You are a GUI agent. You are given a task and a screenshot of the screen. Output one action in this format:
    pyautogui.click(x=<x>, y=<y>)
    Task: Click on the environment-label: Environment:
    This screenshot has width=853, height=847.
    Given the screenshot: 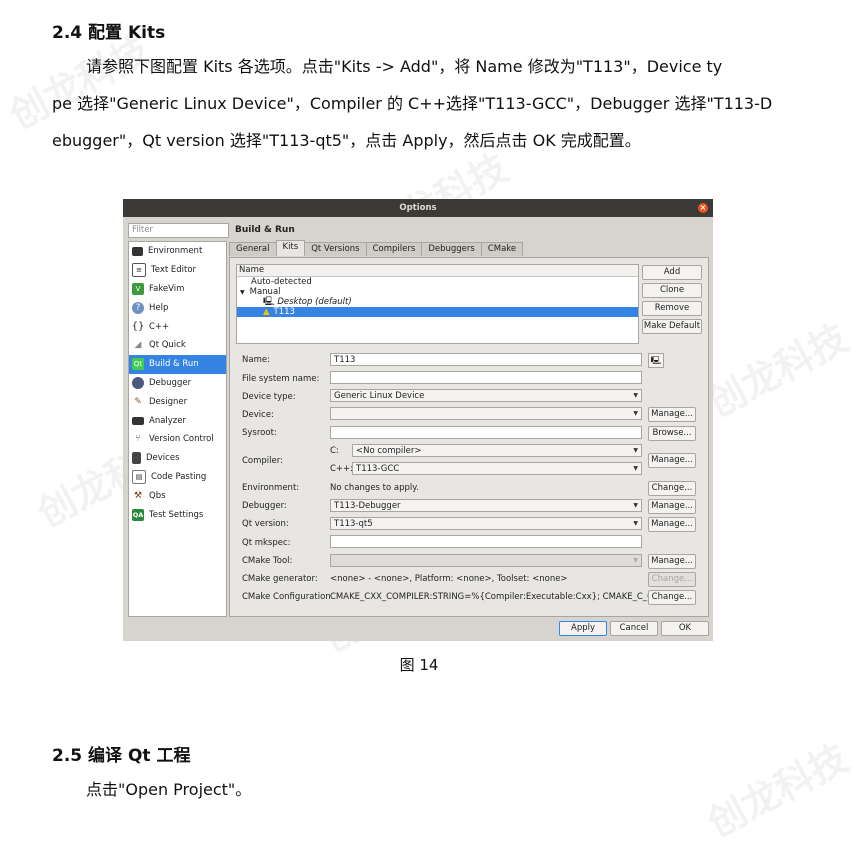 What is the action you would take?
    pyautogui.click(x=271, y=488)
    